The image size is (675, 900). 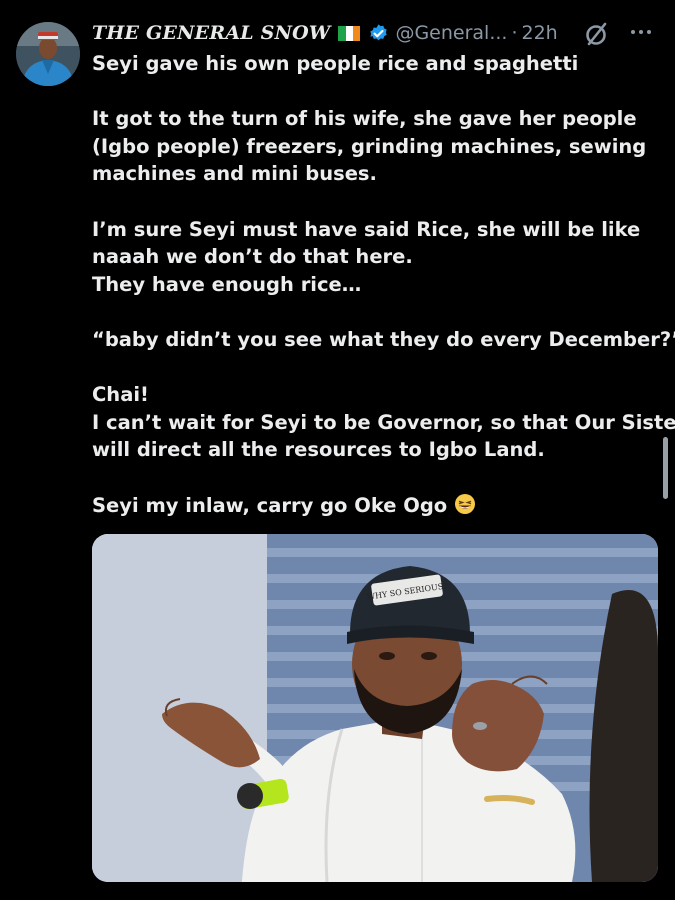 What do you see at coordinates (641, 32) in the screenshot?
I see `more-options-icon` at bounding box center [641, 32].